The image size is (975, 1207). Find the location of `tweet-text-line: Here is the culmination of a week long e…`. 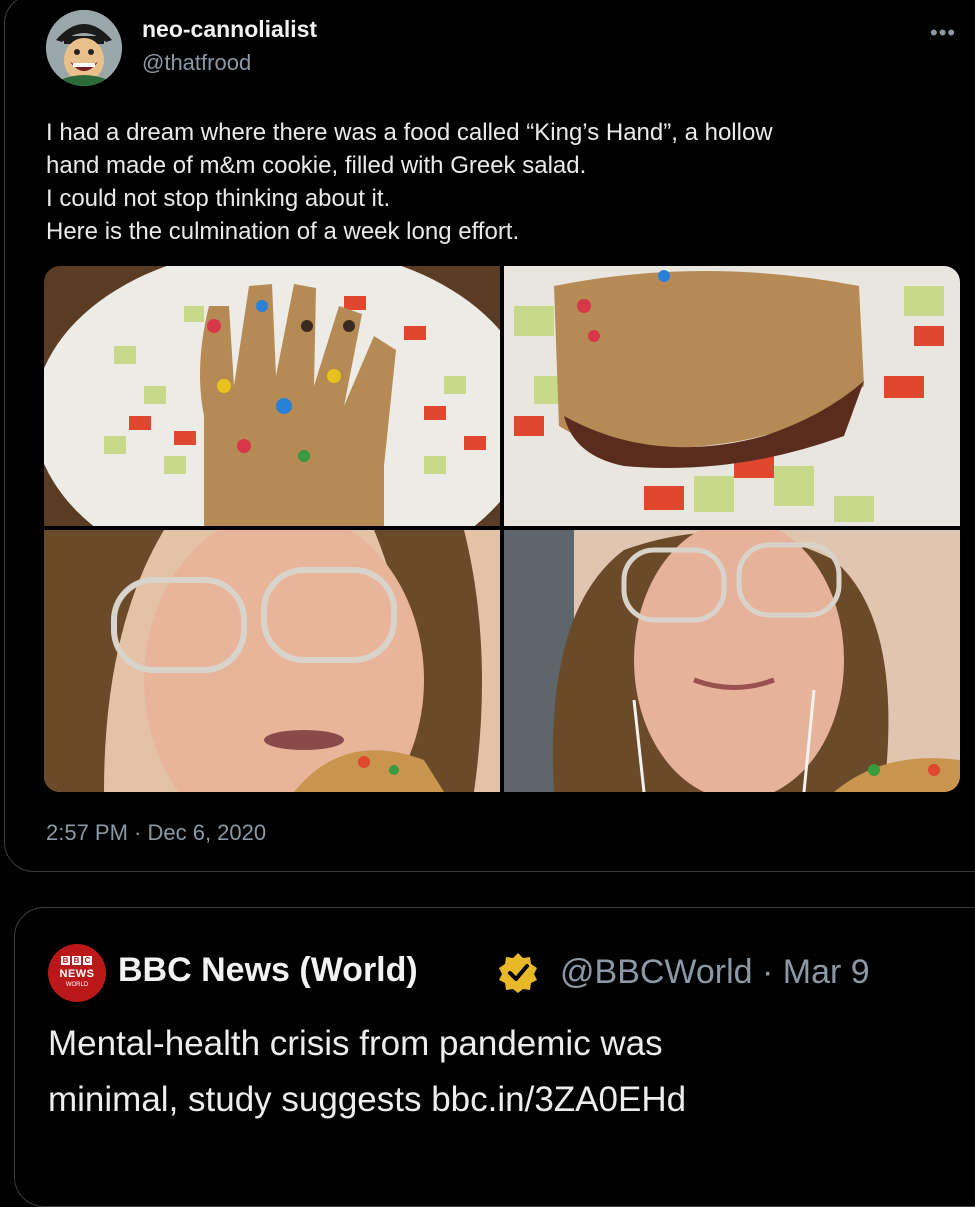

tweet-text-line: Here is the culmination of a week long e… is located at coordinates (283, 231).